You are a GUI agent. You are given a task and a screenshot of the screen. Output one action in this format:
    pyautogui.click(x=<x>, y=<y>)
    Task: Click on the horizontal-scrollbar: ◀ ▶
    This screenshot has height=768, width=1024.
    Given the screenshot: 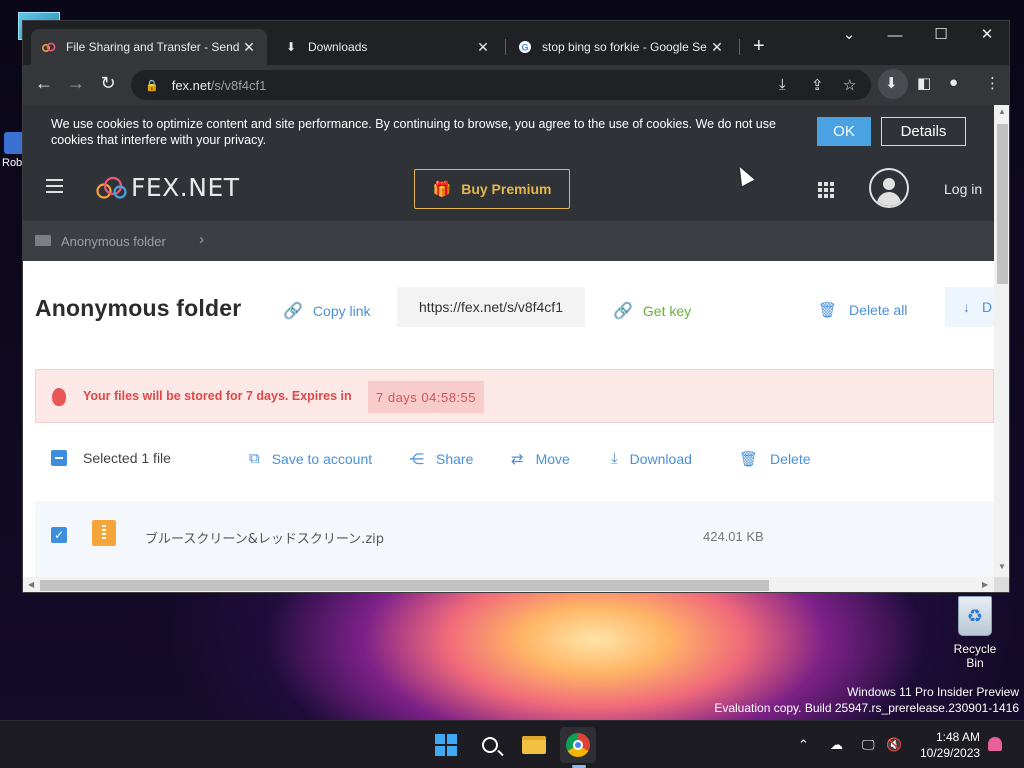 What is the action you would take?
    pyautogui.click(x=508, y=584)
    